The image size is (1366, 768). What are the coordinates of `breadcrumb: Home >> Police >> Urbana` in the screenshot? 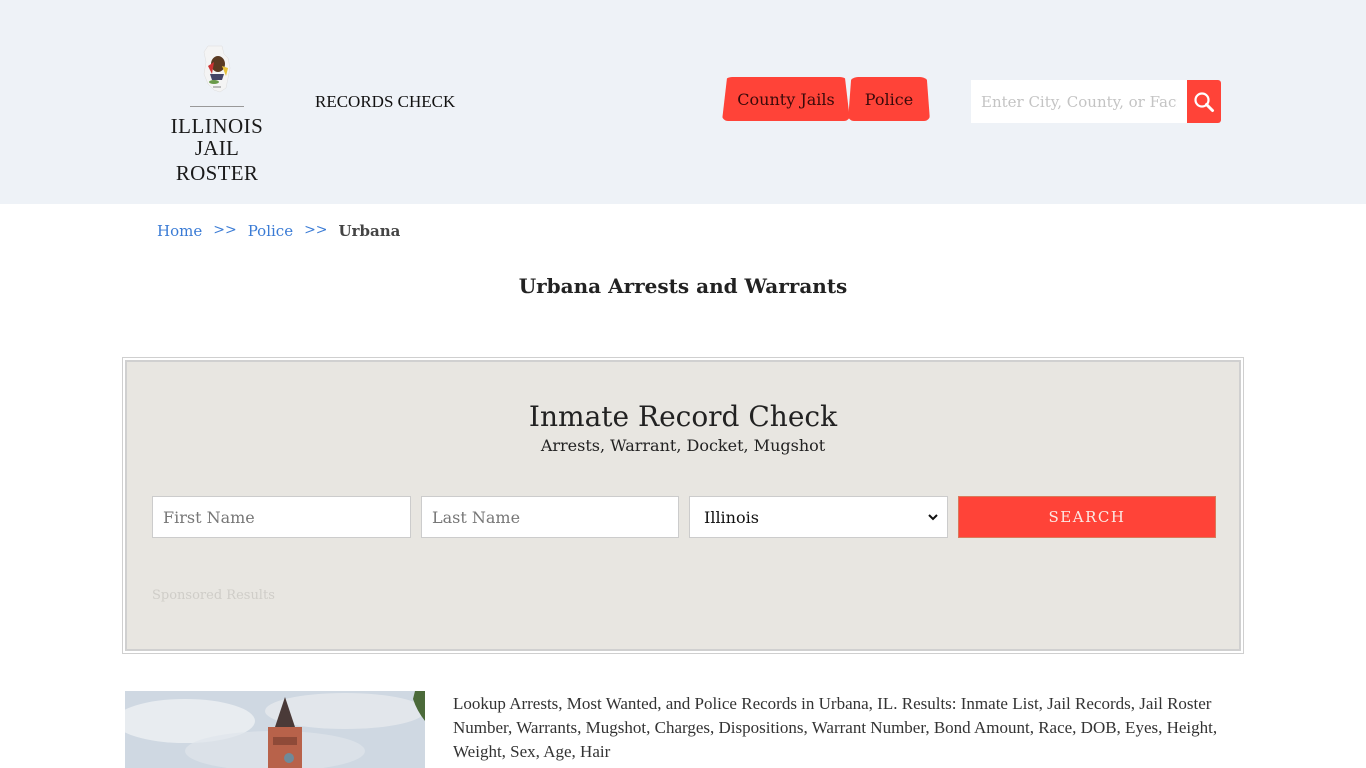 It's located at (278, 231).